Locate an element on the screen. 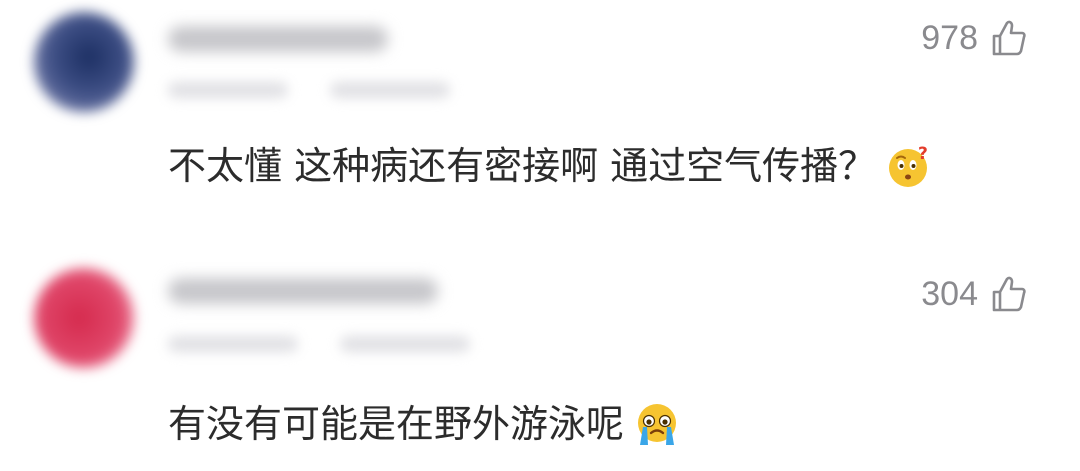 The height and width of the screenshot is (471, 1080). like-button: 978 is located at coordinates (974, 38).